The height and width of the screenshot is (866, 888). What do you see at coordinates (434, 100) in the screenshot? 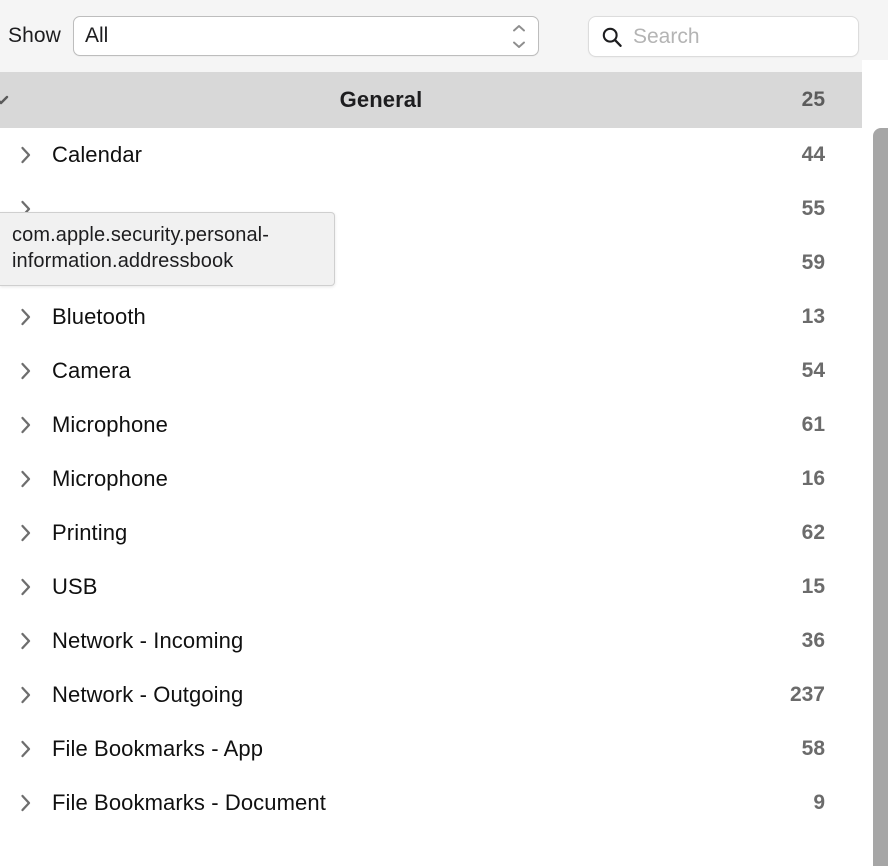
I see `group-header-general: General 25` at bounding box center [434, 100].